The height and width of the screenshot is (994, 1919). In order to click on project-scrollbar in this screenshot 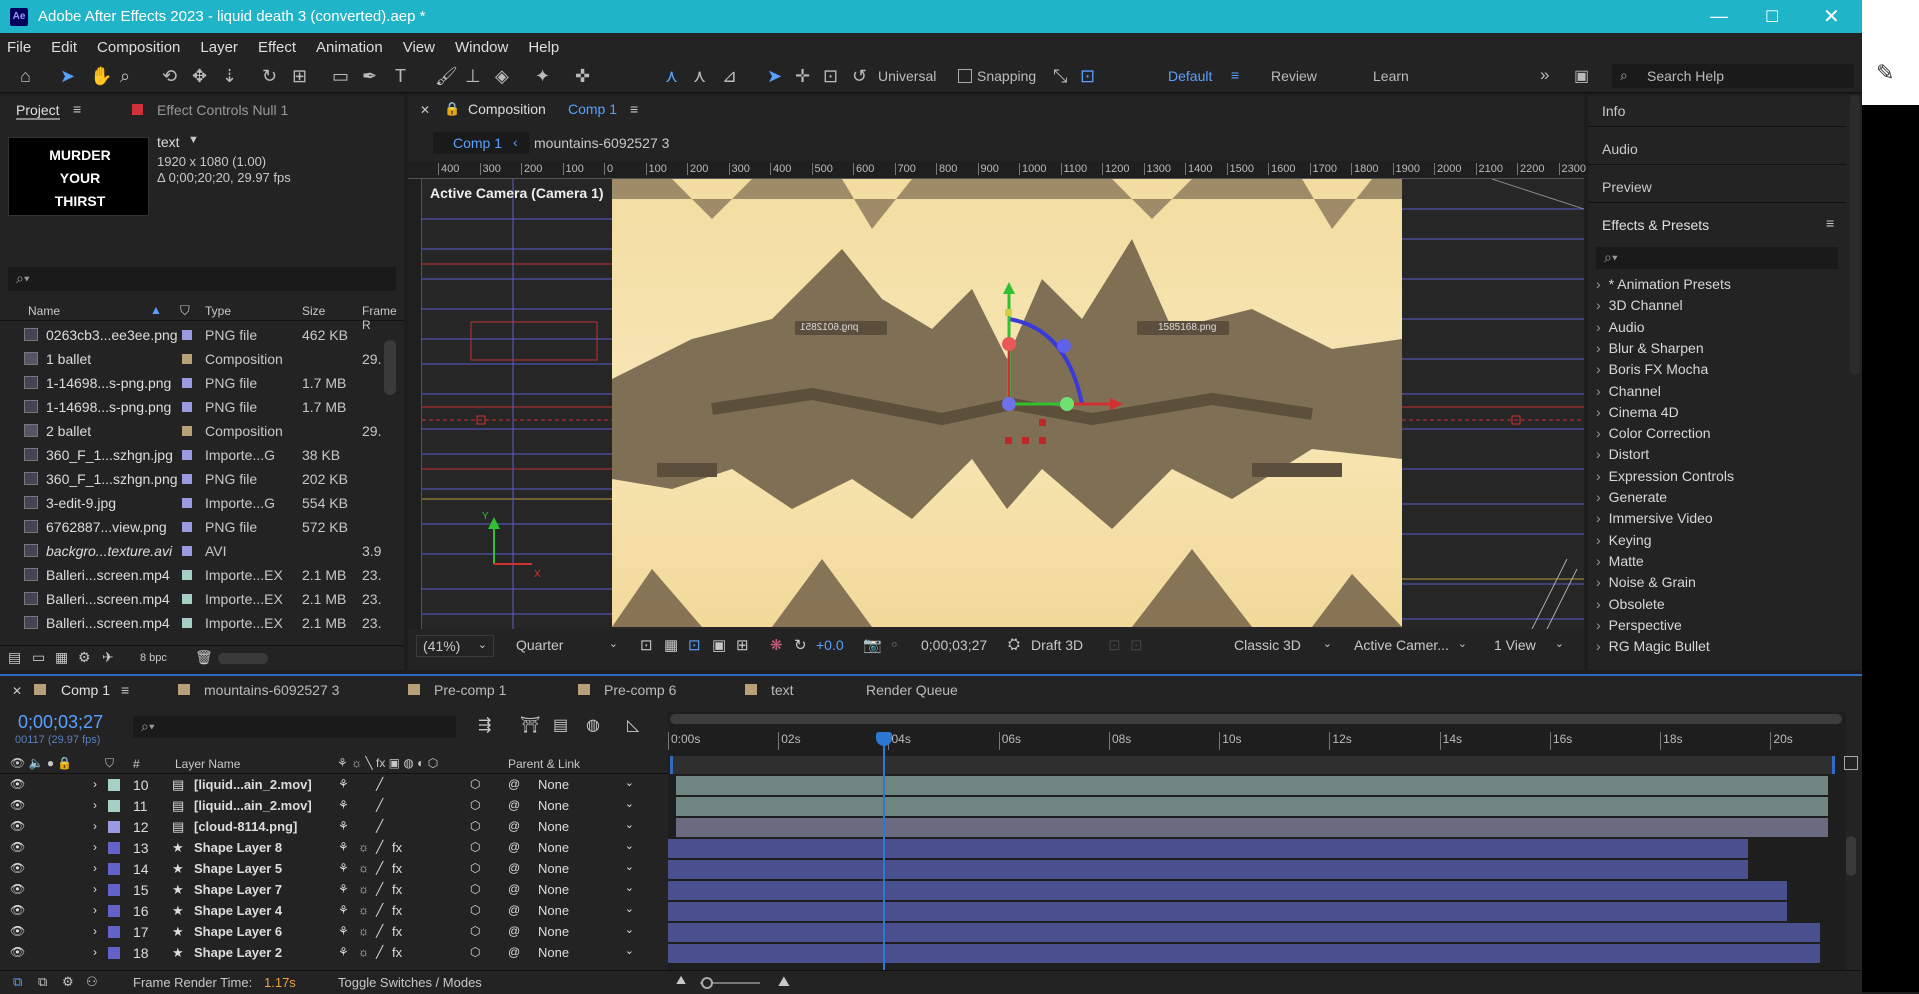, I will do `click(390, 367)`.